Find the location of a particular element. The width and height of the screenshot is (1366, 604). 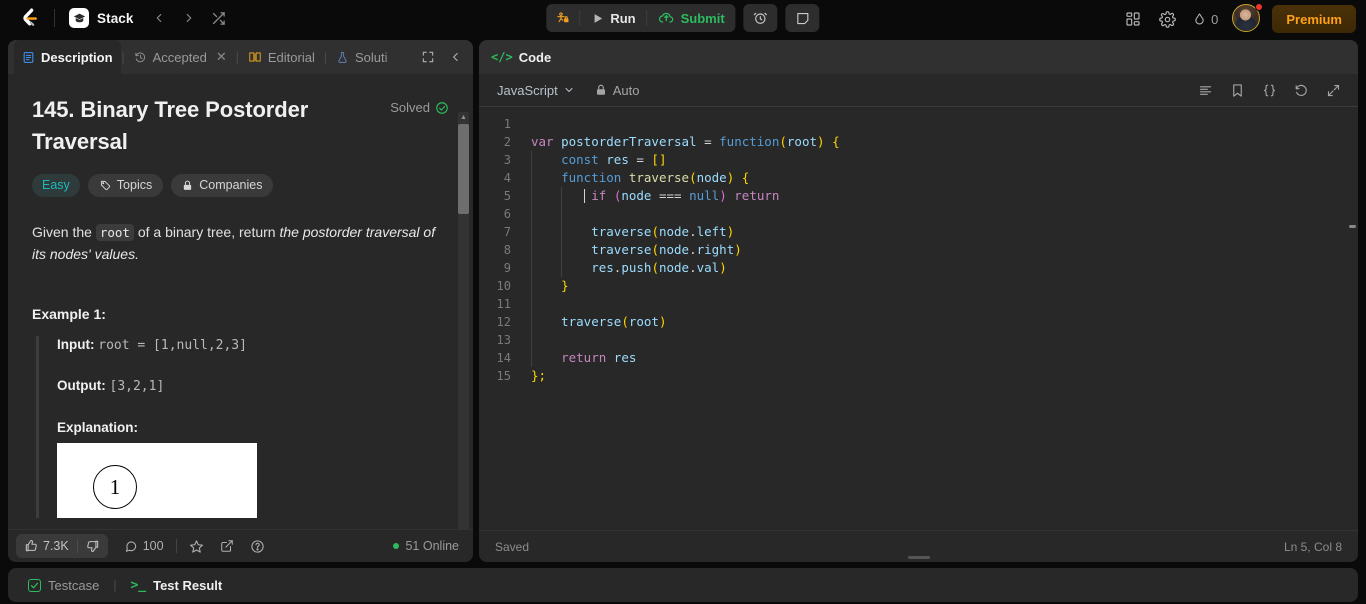

settings-button is located at coordinates (1167, 19).